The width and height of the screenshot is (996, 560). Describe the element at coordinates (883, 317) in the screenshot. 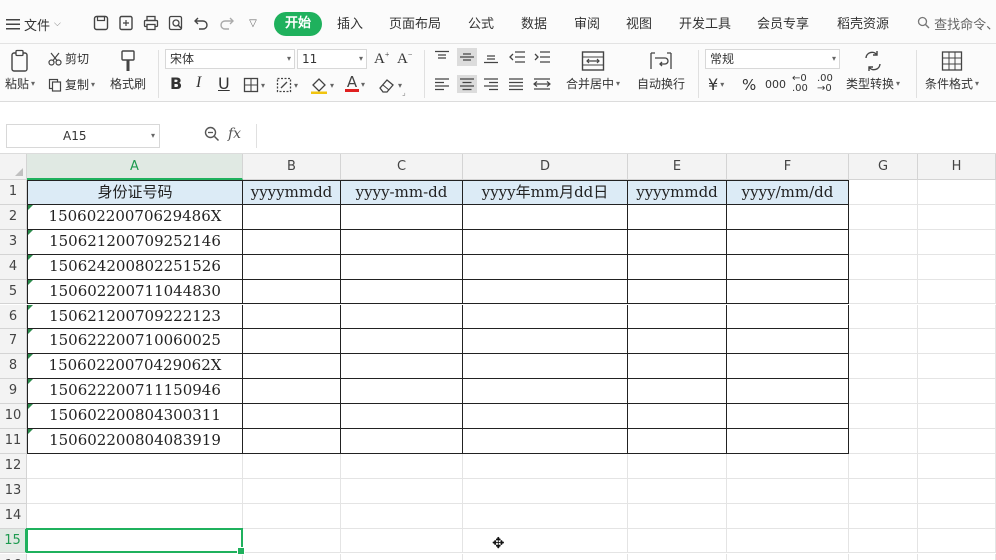

I see `cell-g6` at that location.